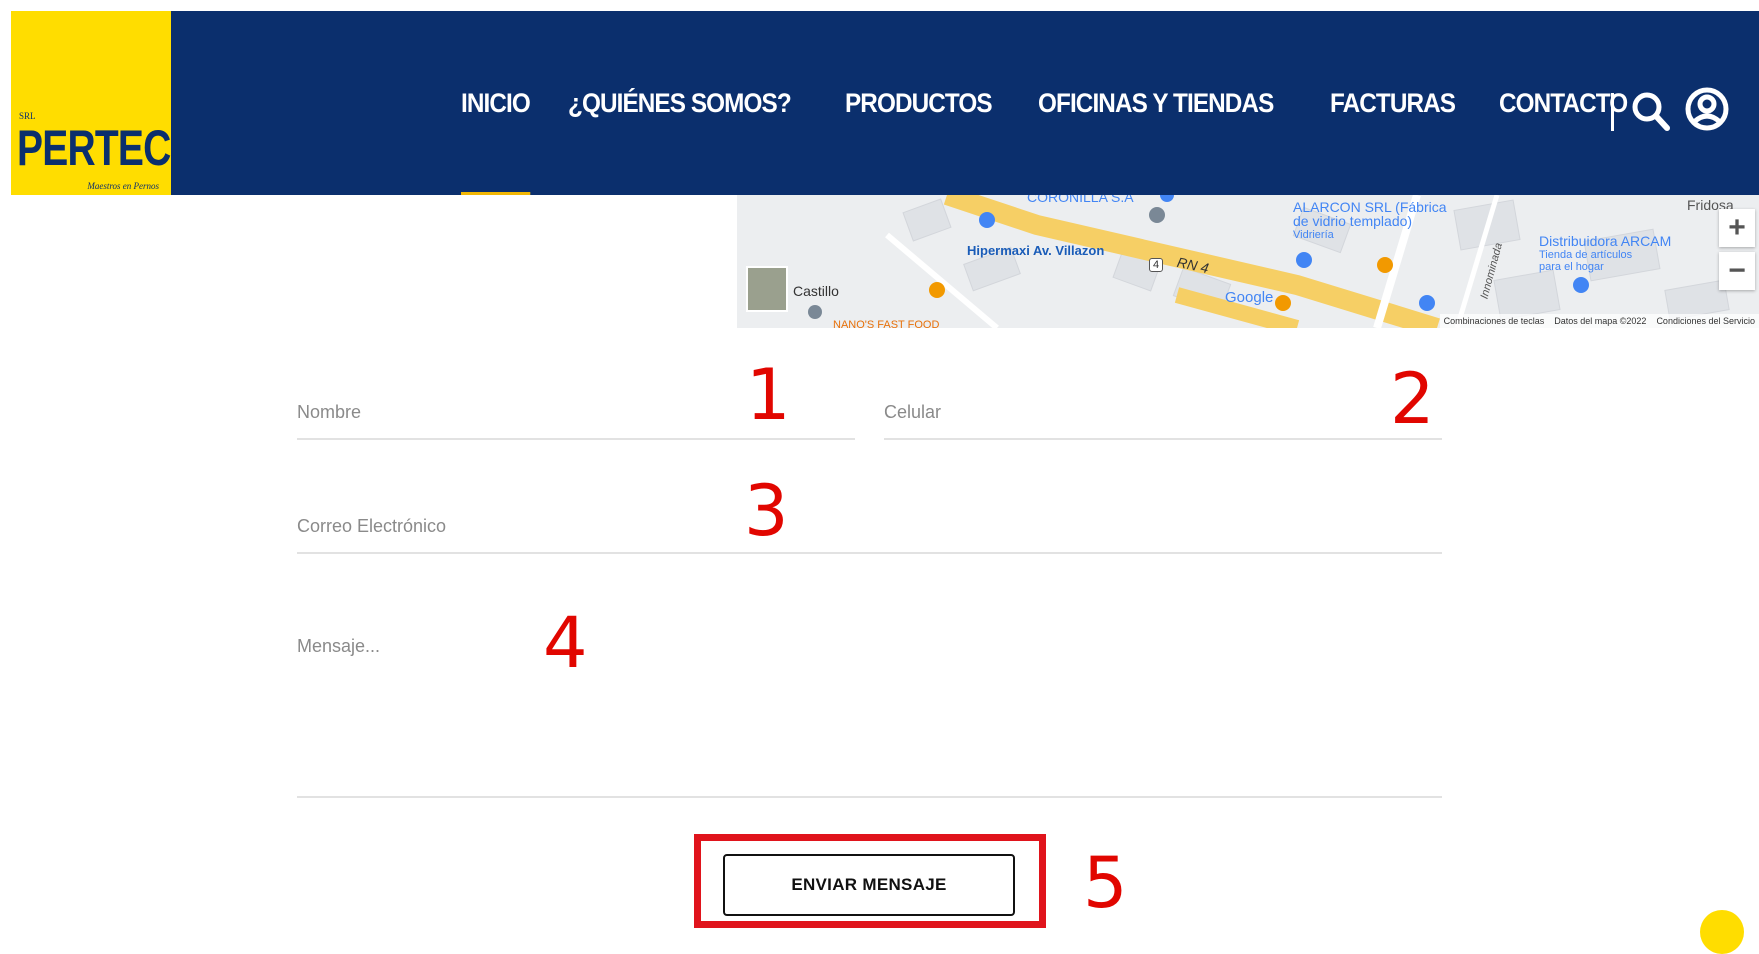 The image size is (1759, 954). I want to click on celular-field, so click(1163, 419).